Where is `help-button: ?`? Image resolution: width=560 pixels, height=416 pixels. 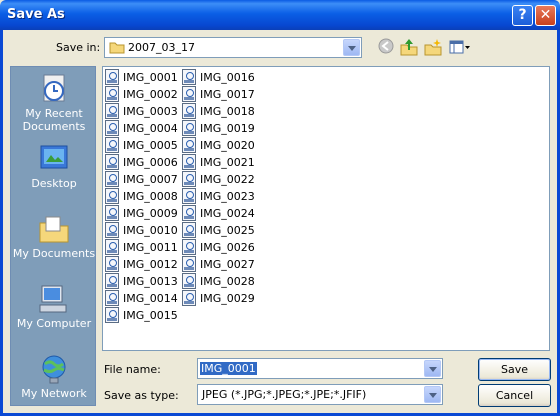 help-button: ? is located at coordinates (522, 15).